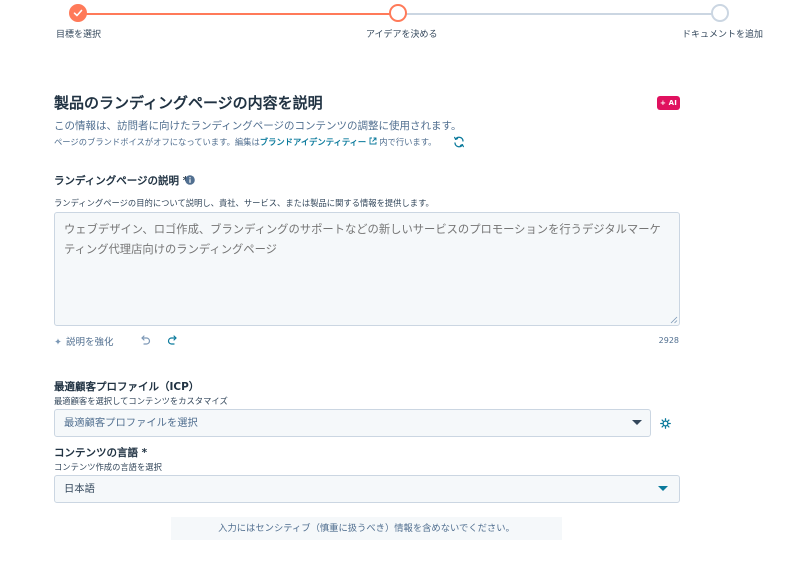 The width and height of the screenshot is (800, 561). What do you see at coordinates (108, 467) in the screenshot?
I see `language-help: コンテンツ作成の言語を選択` at bounding box center [108, 467].